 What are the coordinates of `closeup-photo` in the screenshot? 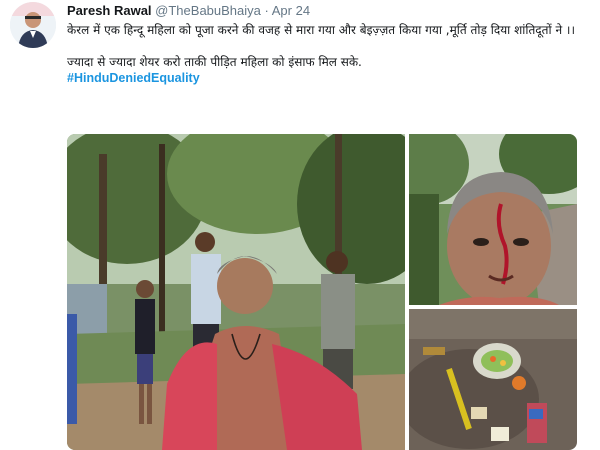 It's located at (493, 219).